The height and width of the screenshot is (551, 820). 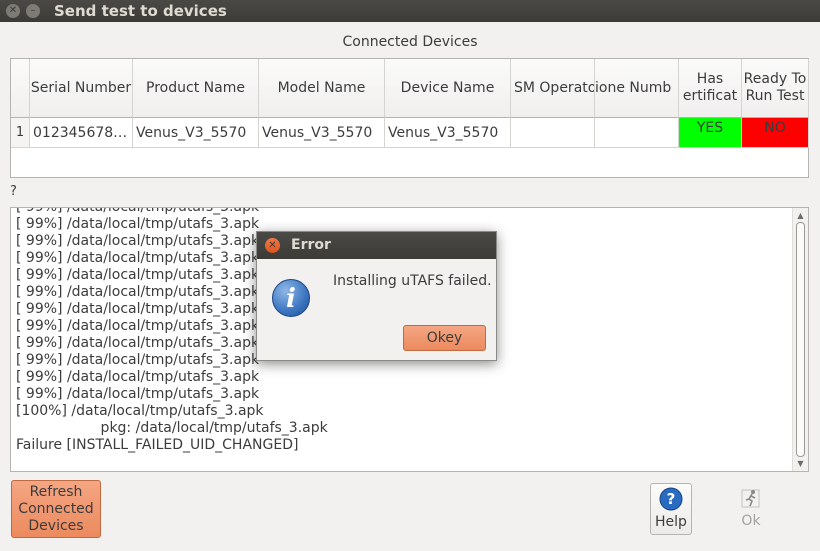 I want to click on cell-ready-status: NO, so click(x=775, y=133).